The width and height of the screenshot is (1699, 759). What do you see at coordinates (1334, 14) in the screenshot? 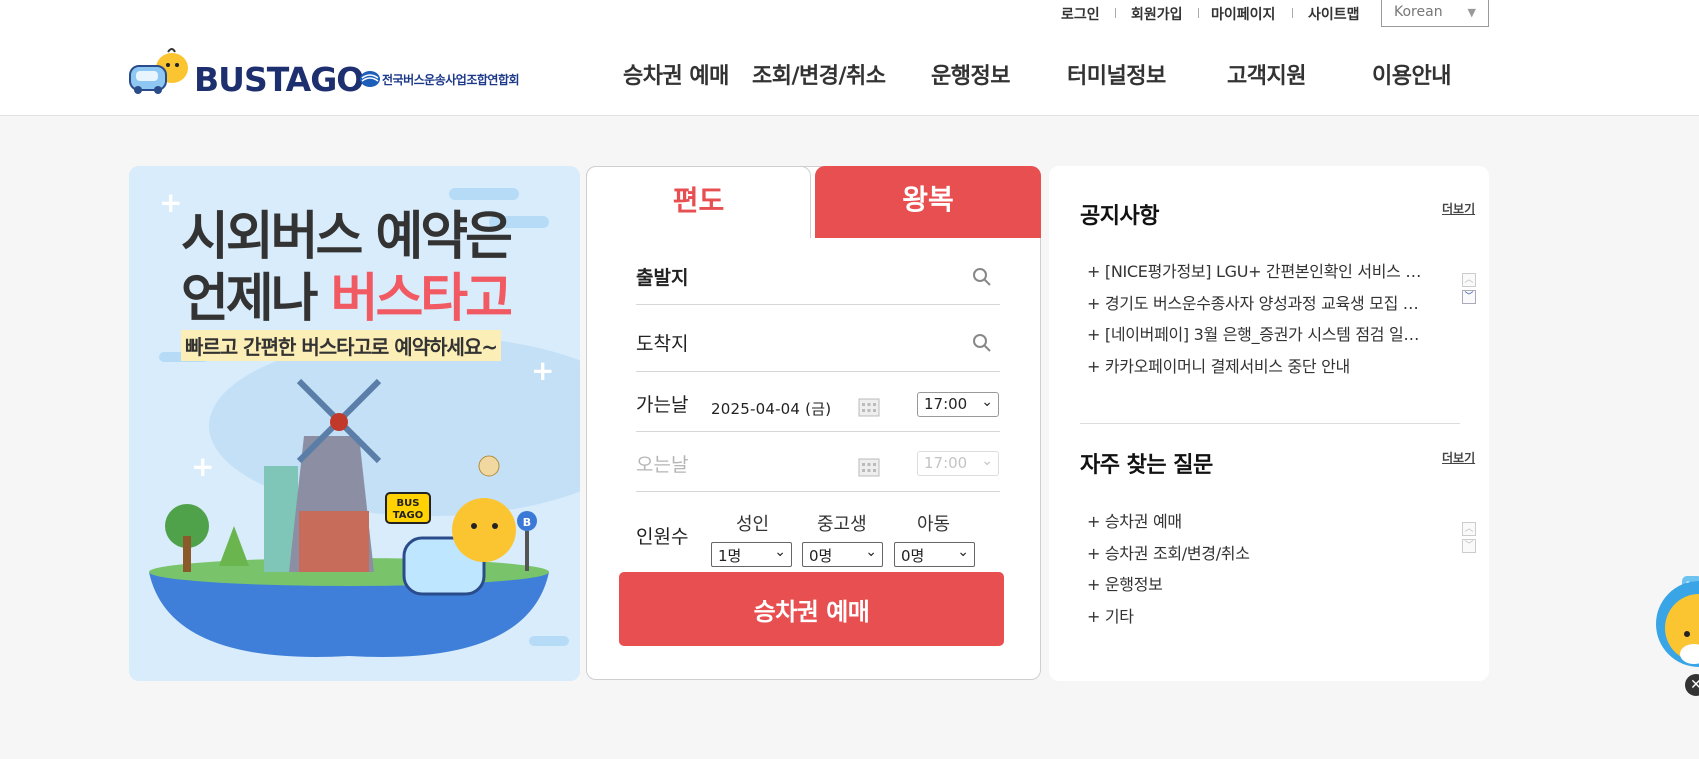
I see `sitemap-link: 사이트맵` at bounding box center [1334, 14].